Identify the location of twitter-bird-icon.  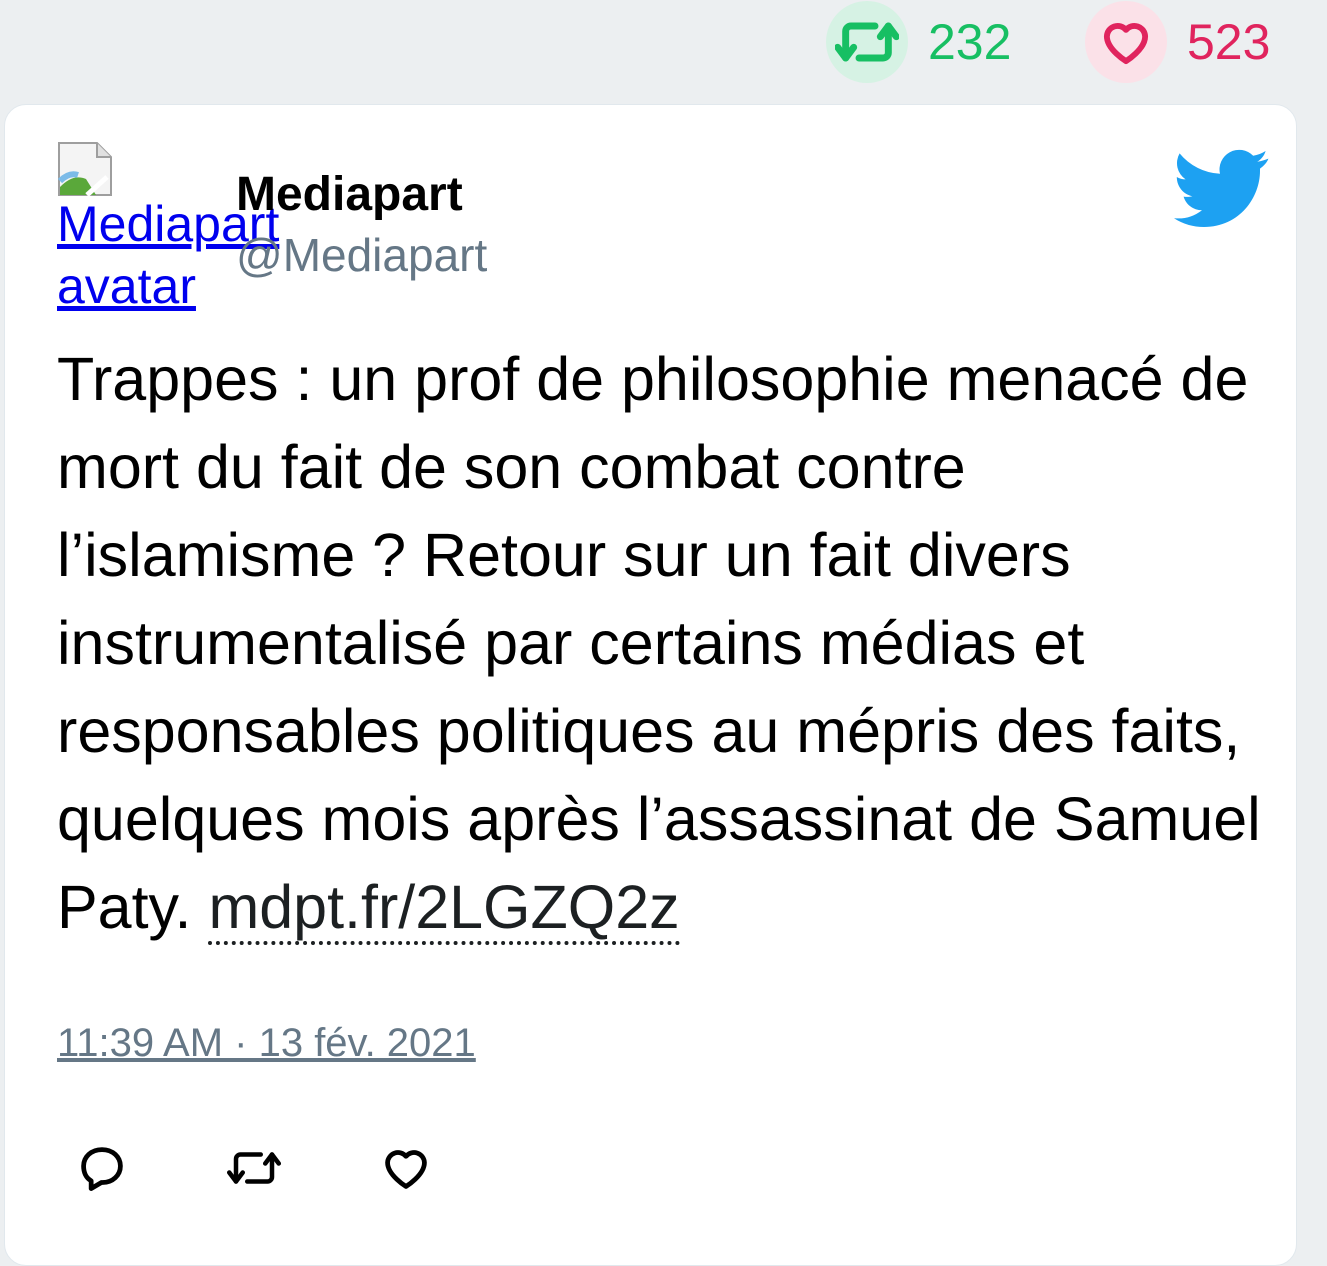
(1222, 189).